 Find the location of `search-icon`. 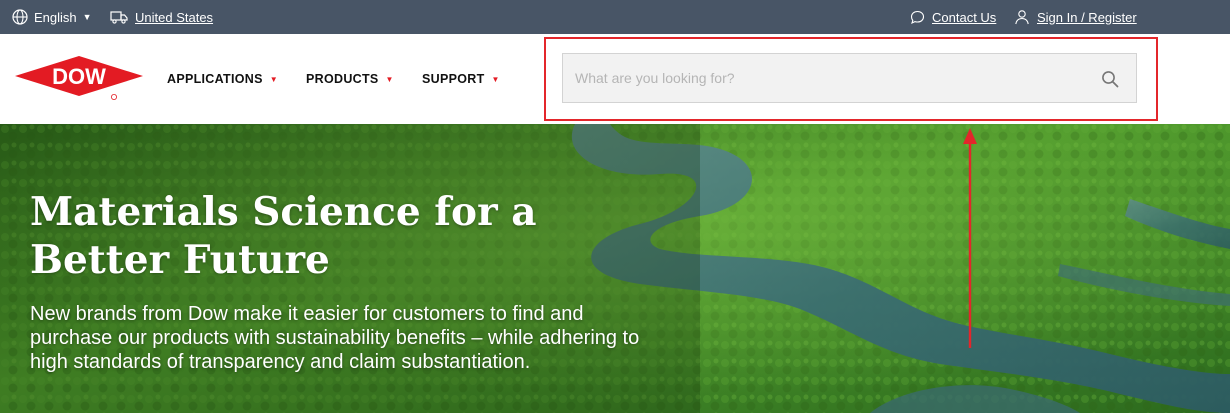

search-icon is located at coordinates (1110, 79).